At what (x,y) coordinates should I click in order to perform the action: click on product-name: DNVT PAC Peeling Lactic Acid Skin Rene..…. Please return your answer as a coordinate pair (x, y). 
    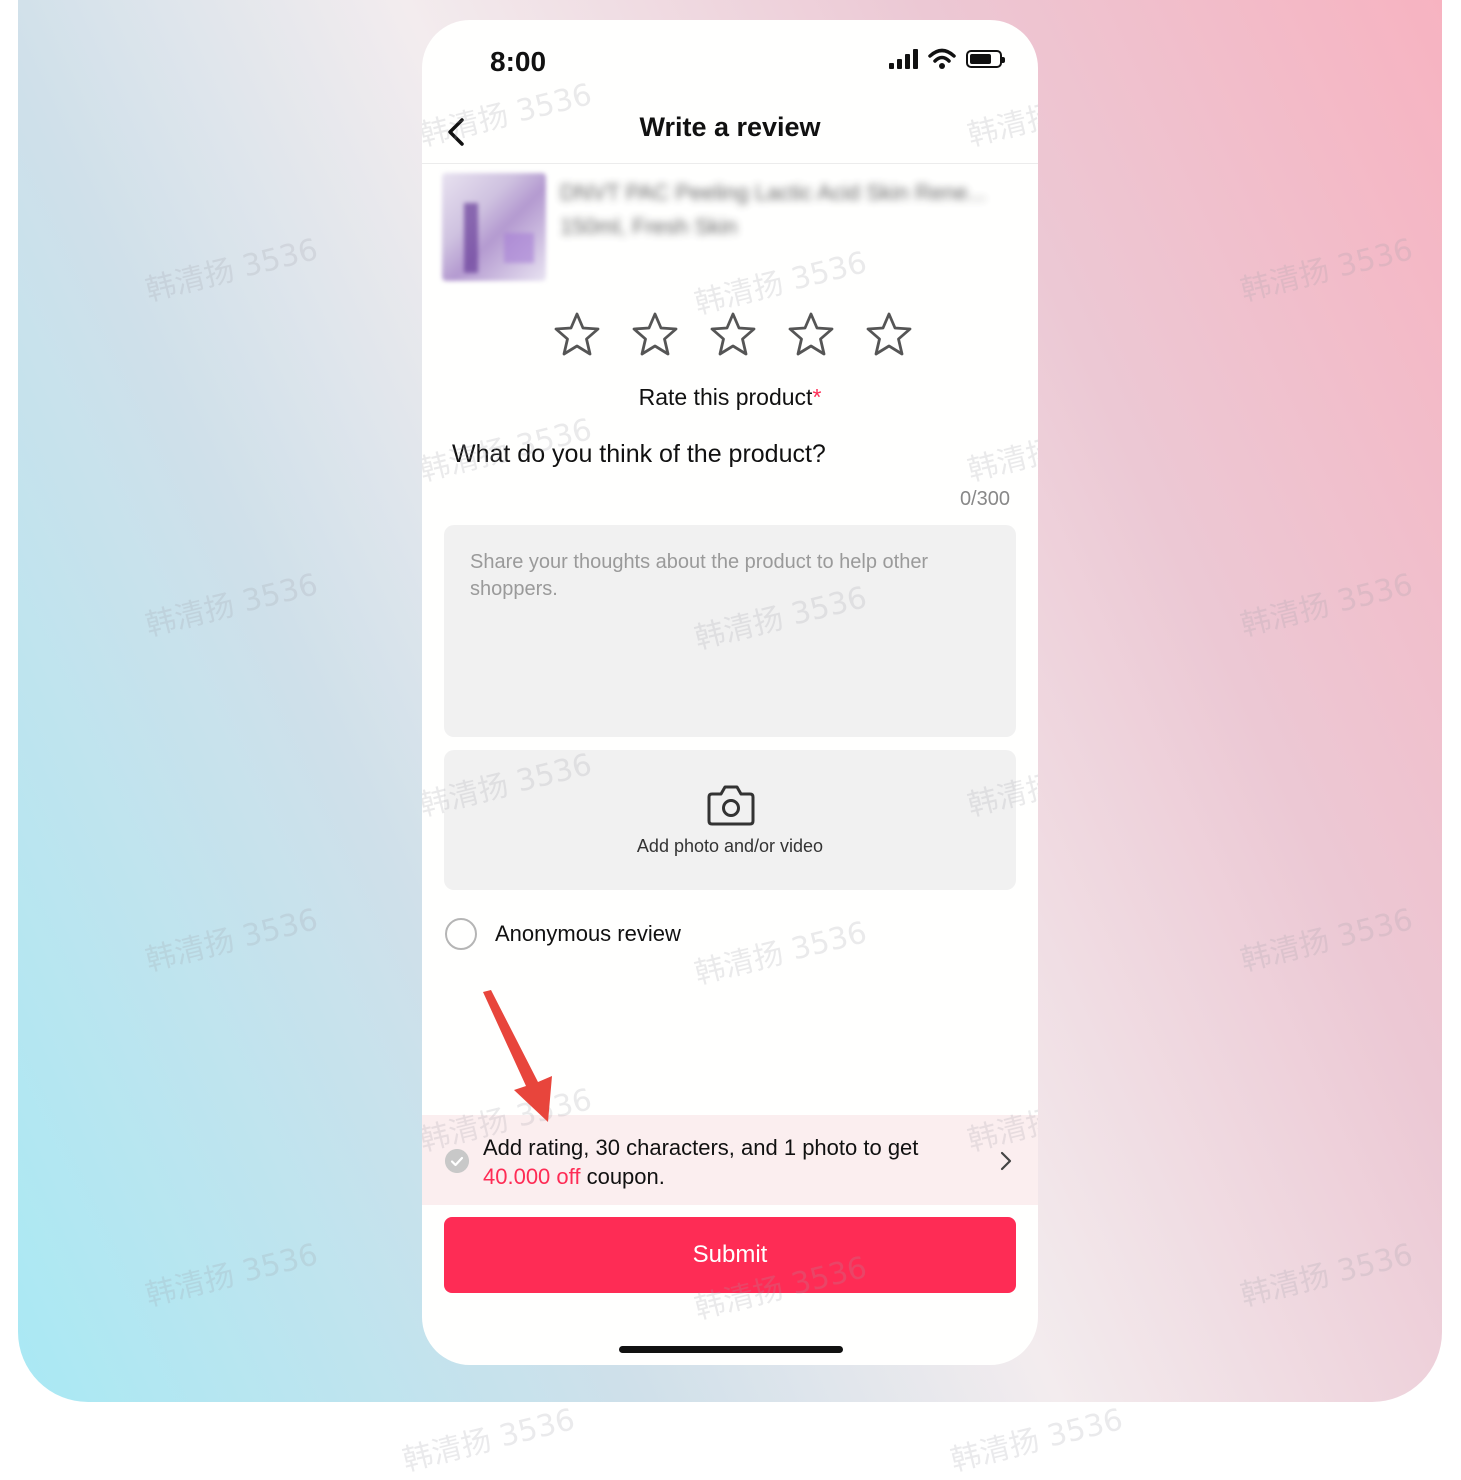
    Looking at the image, I should click on (773, 209).